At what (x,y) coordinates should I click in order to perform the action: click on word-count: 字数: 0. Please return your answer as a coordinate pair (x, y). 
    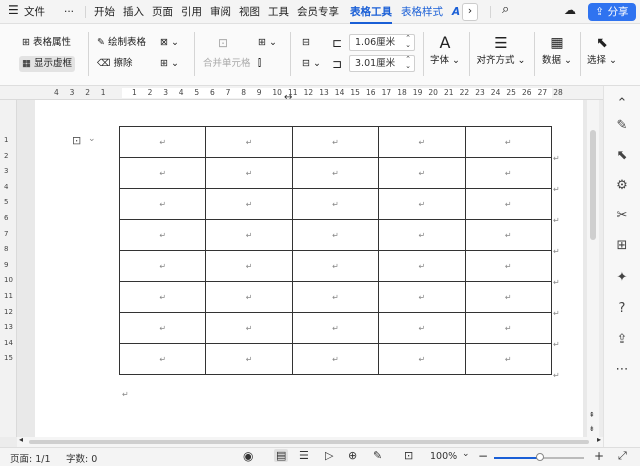
    Looking at the image, I should click on (81, 458).